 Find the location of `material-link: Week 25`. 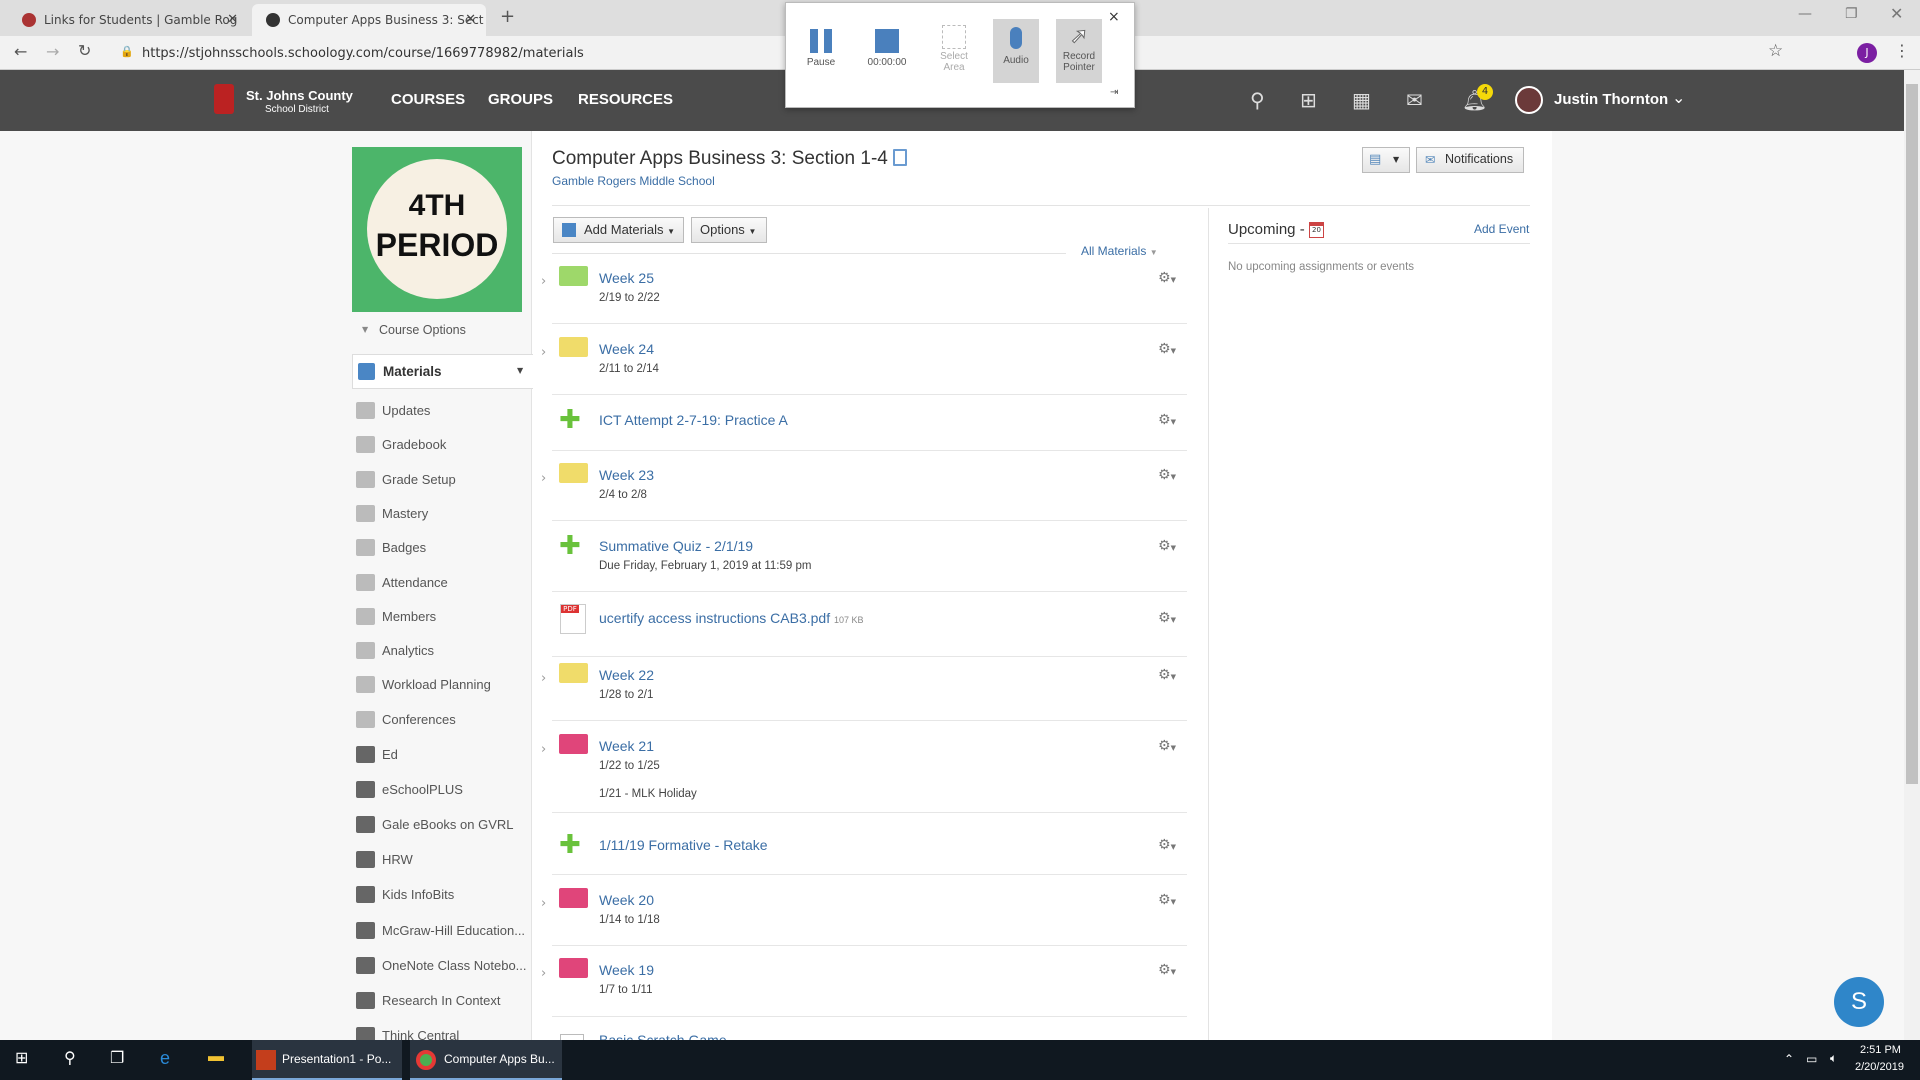

material-link: Week 25 is located at coordinates (626, 278).